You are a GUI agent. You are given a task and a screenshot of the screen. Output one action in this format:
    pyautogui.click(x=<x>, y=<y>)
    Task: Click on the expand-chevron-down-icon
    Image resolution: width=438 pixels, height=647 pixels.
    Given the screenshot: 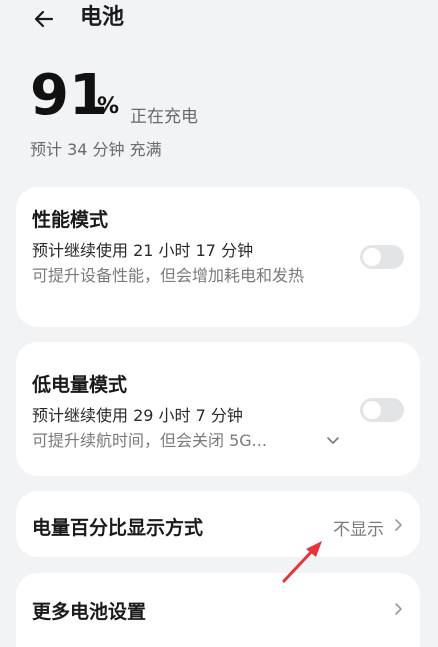 What is the action you would take?
    pyautogui.click(x=333, y=441)
    